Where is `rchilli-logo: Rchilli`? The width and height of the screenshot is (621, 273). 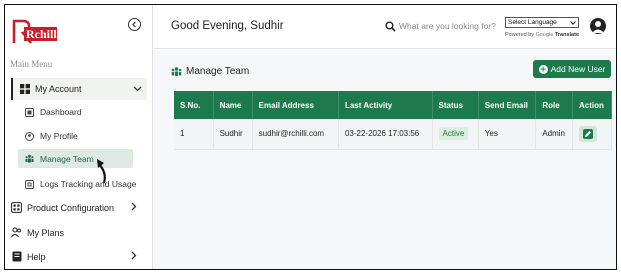
rchilli-logo: Rchilli is located at coordinates (36, 31).